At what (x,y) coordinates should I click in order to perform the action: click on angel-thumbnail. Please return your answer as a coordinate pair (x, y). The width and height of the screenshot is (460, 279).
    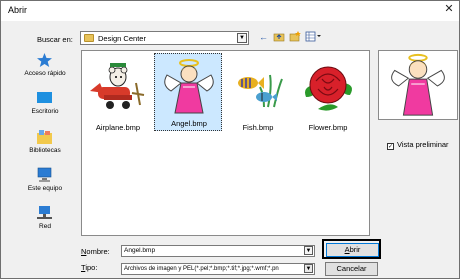
    Looking at the image, I should click on (189, 86).